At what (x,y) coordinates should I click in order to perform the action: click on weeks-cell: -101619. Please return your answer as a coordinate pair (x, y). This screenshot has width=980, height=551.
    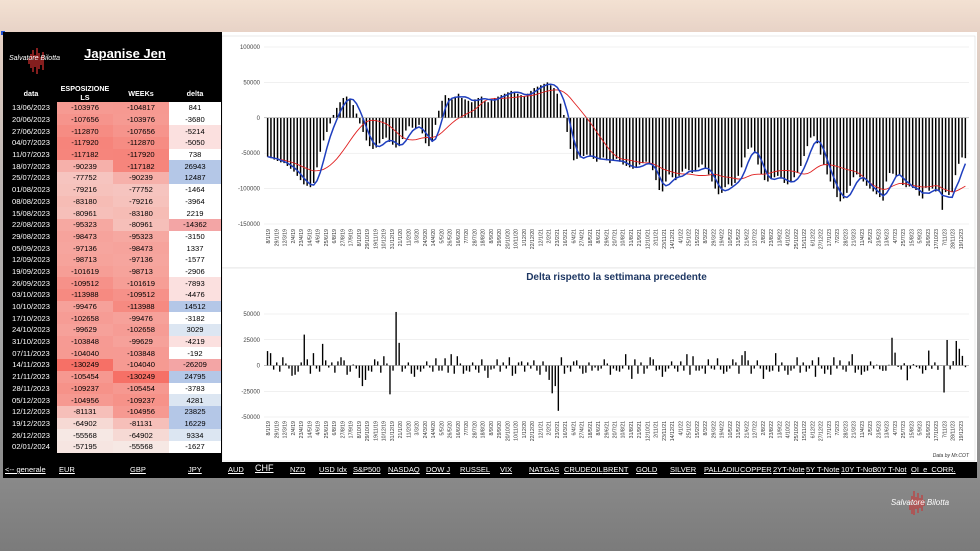
    Looking at the image, I should click on (141, 283).